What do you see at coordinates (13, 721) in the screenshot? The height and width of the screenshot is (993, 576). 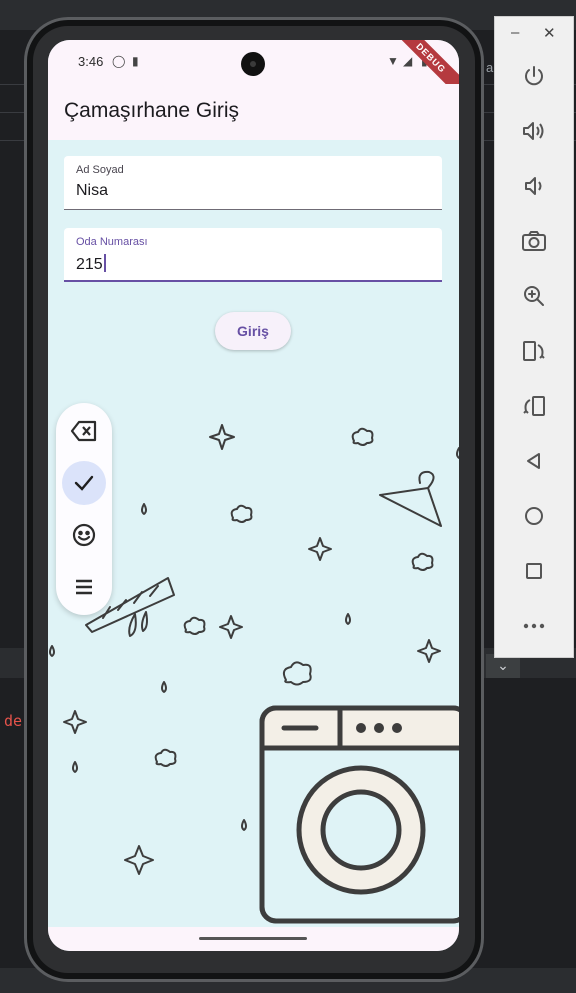 I see `ide-error-text: de` at bounding box center [13, 721].